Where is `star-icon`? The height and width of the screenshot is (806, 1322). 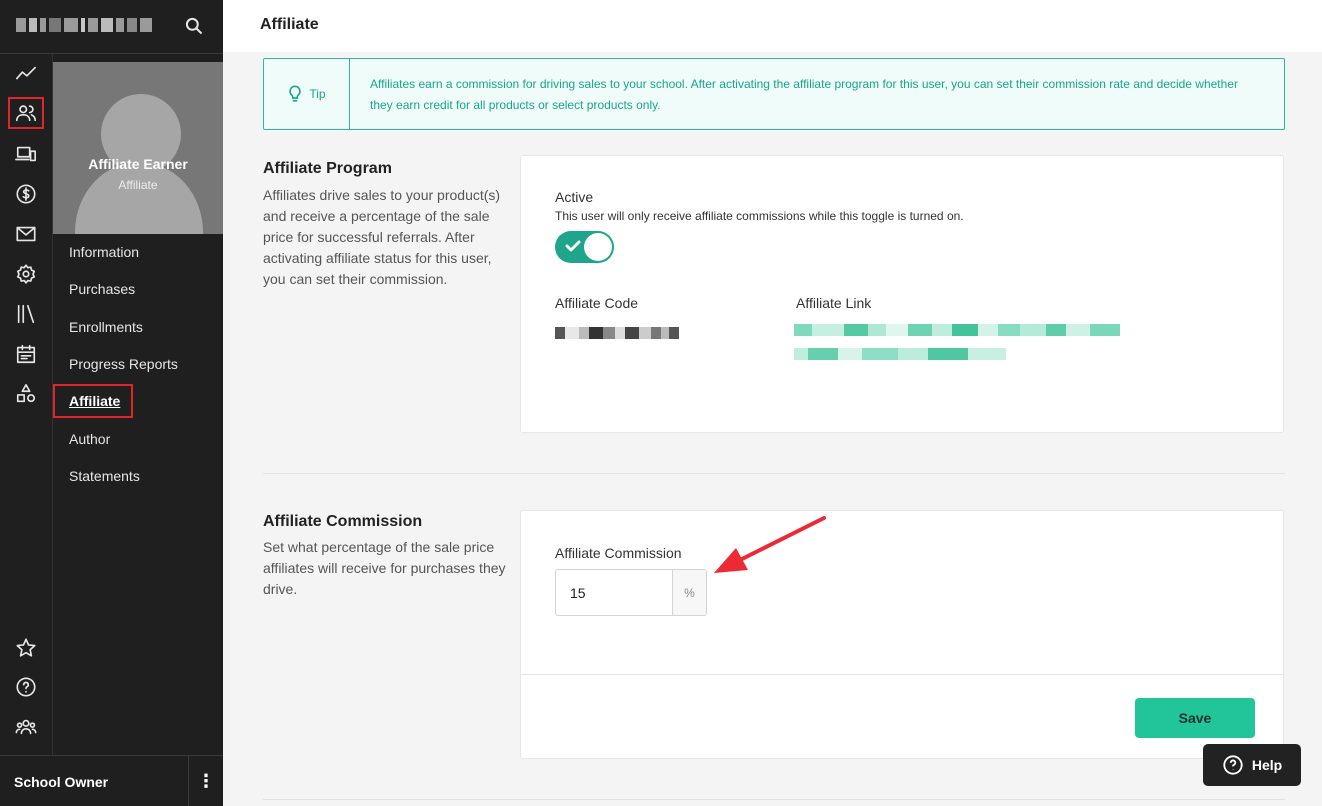
star-icon is located at coordinates (26, 648).